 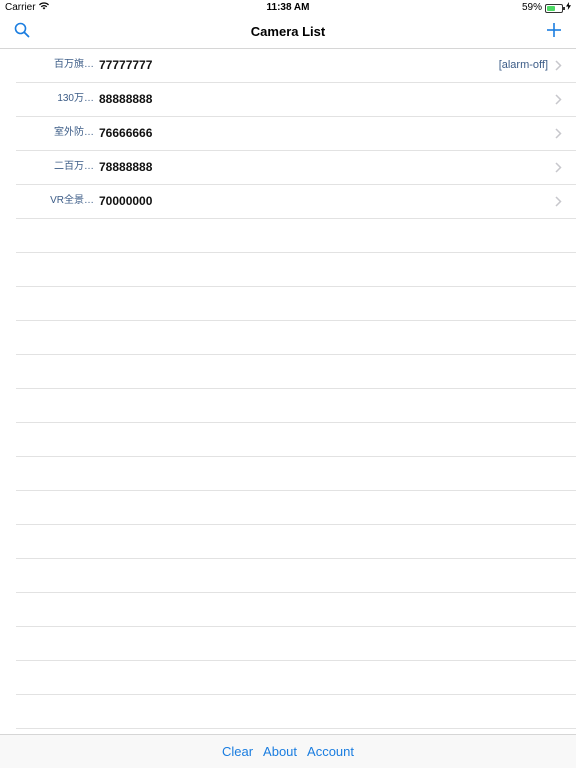 What do you see at coordinates (568, 8) in the screenshot?
I see `charging-icon` at bounding box center [568, 8].